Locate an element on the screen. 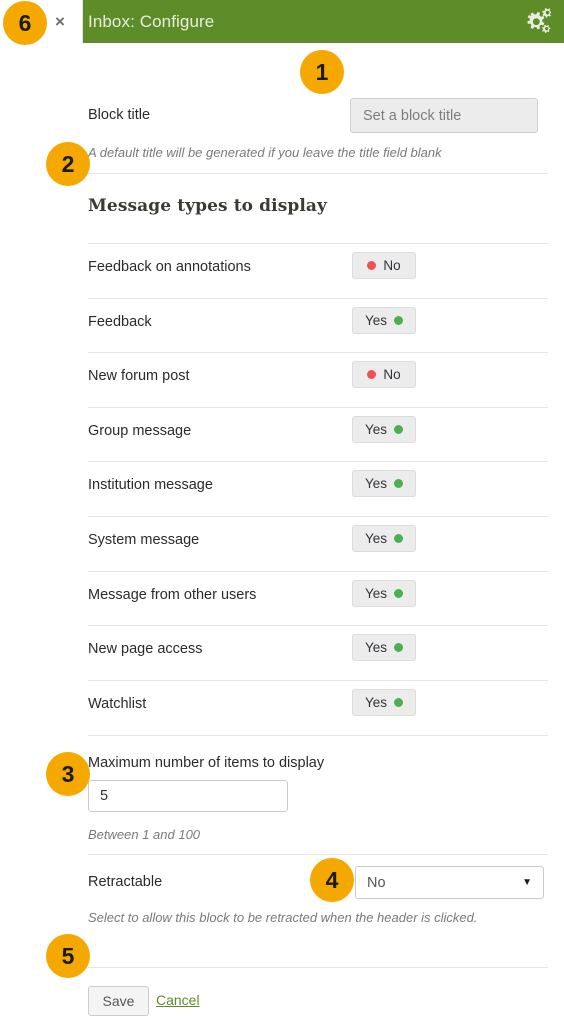 The height and width of the screenshot is (1016, 564). toggle-feedback: Yes is located at coordinates (384, 320).